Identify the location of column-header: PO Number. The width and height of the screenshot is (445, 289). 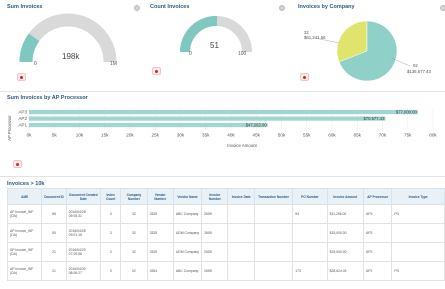
(310, 196).